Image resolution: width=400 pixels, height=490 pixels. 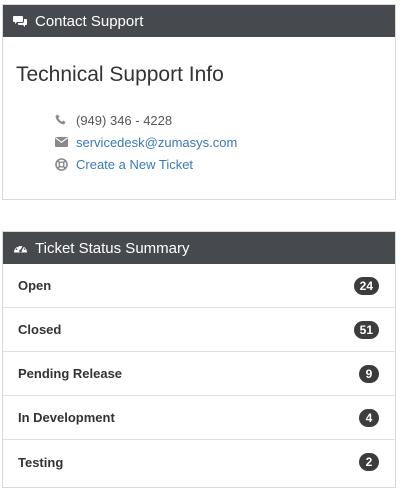 I want to click on ticket-status-header: Ticket Status Summary, so click(x=199, y=248).